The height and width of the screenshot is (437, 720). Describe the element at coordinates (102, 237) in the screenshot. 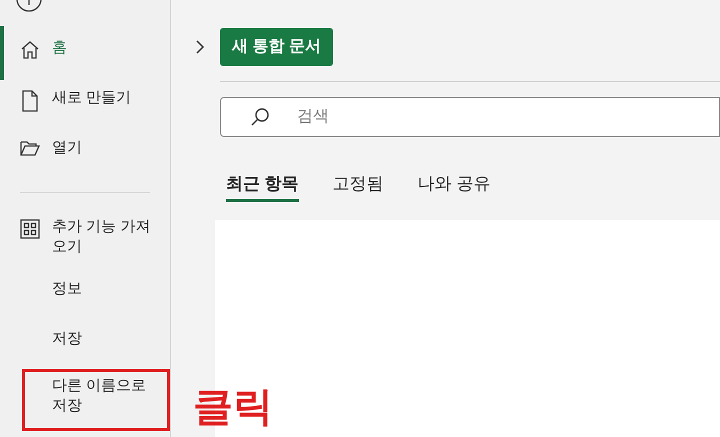

I see `item-label: 추가 기능 가져오기` at that location.